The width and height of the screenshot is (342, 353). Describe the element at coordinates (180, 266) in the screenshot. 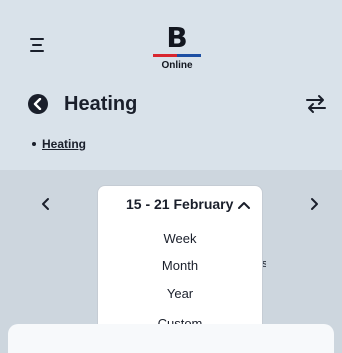

I see `option-month: Month` at that location.